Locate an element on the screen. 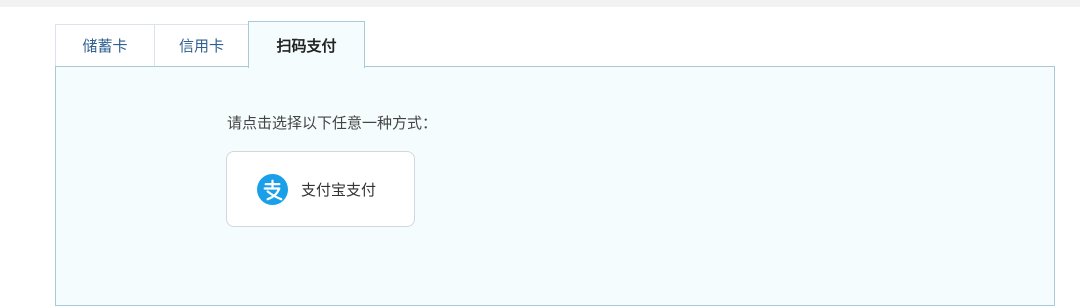 Image resolution: width=1080 pixels, height=306 pixels. tab-debit-card: 储蓄卡 is located at coordinates (105, 45).